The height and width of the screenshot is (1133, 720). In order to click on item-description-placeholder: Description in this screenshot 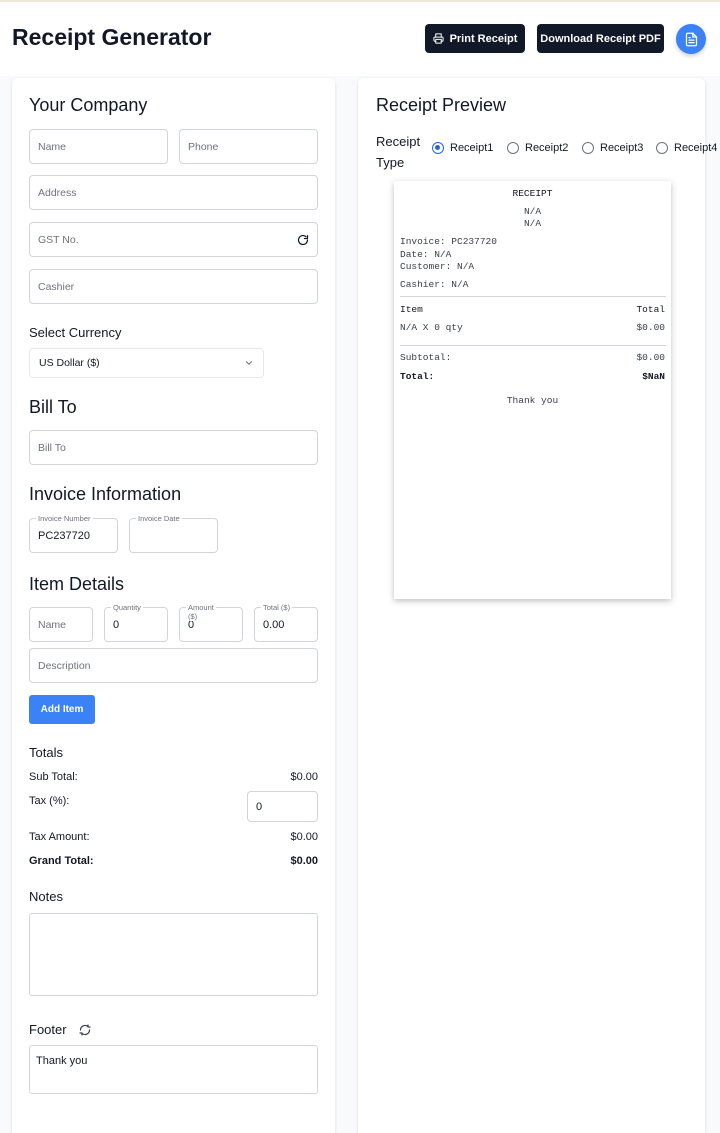, I will do `click(64, 665)`.